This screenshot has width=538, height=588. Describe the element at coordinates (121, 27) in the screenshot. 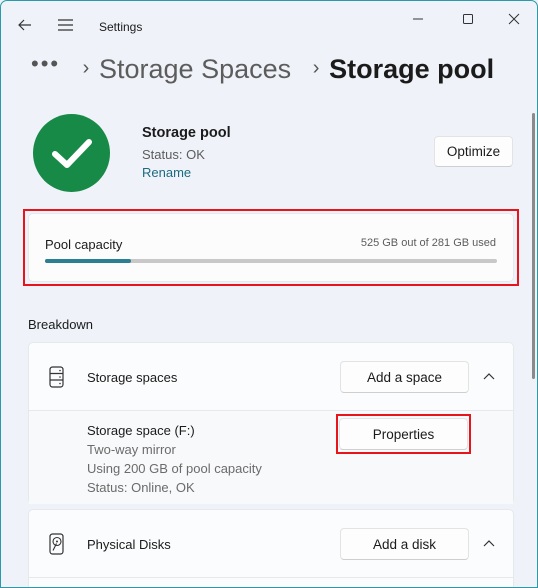

I see `window-title: Settings` at that location.